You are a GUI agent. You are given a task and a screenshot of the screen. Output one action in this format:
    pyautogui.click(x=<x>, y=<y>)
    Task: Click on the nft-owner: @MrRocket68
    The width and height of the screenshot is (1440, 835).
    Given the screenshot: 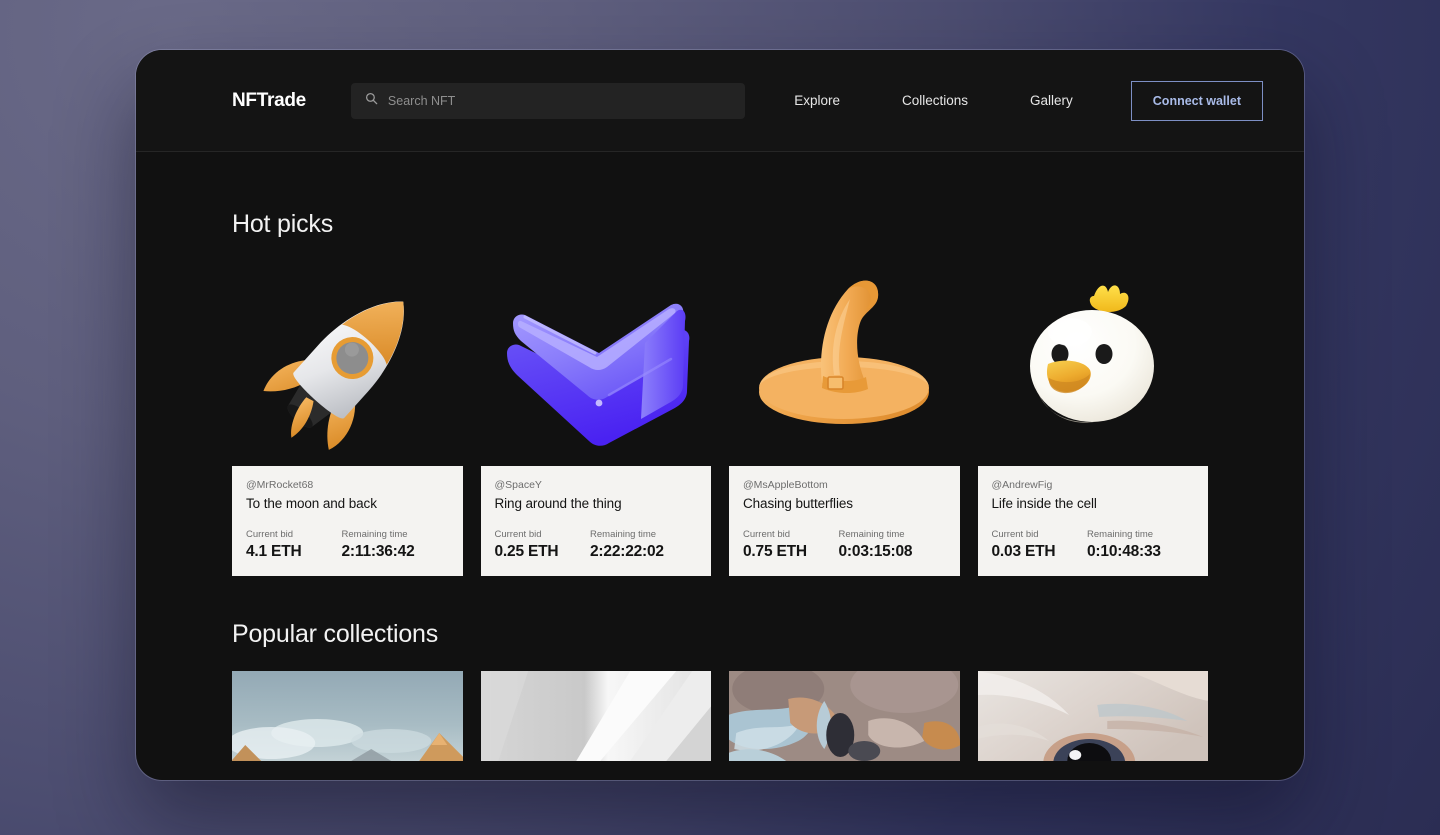 What is the action you would take?
    pyautogui.click(x=280, y=485)
    